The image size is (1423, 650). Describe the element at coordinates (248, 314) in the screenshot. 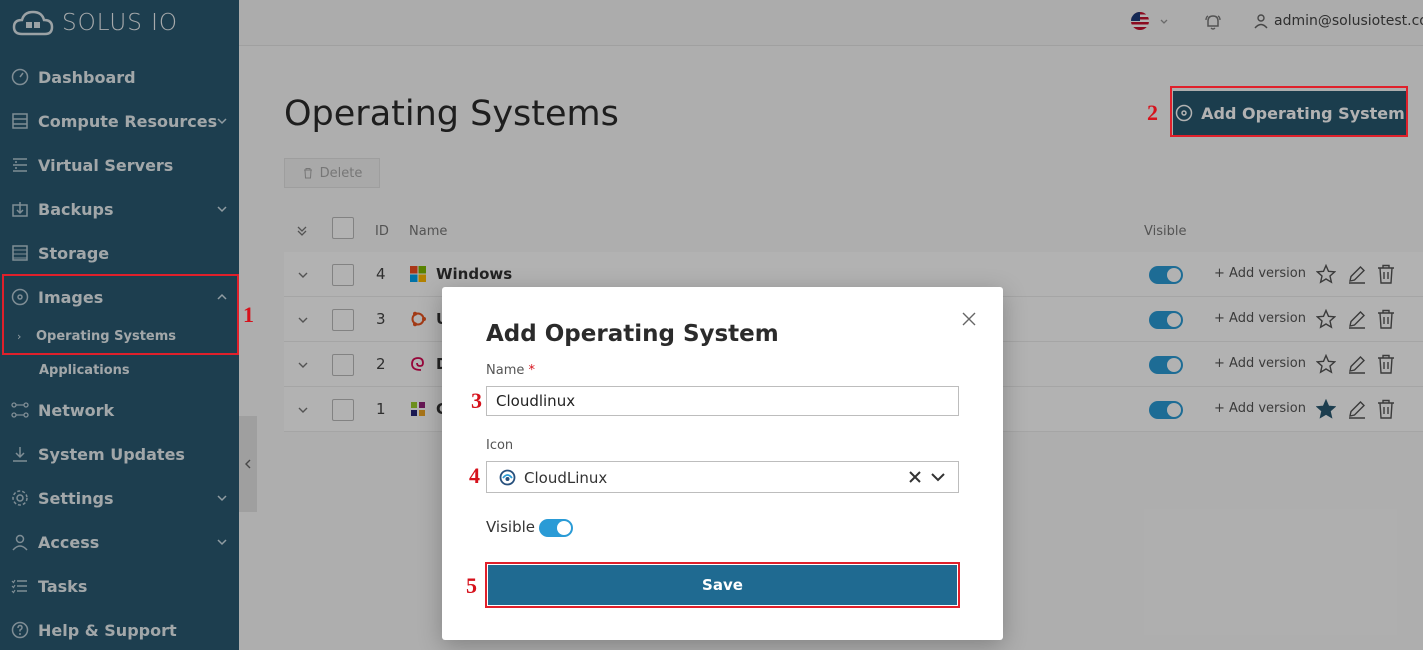

I see `callout-number: 1` at that location.